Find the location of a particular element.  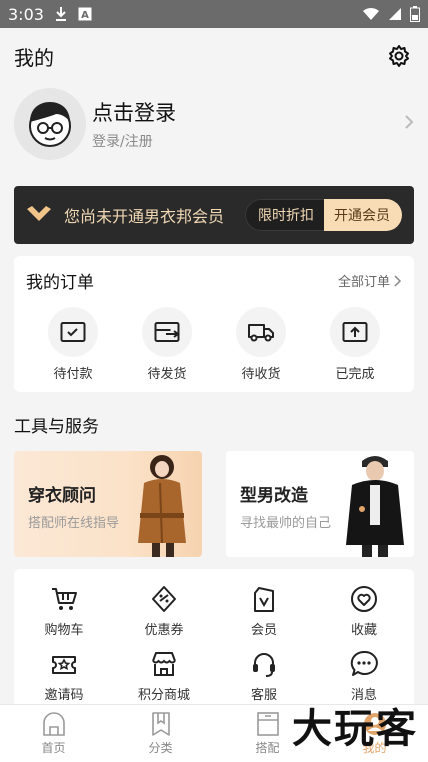

tool-invite: 邀请码 is located at coordinates (64, 675).